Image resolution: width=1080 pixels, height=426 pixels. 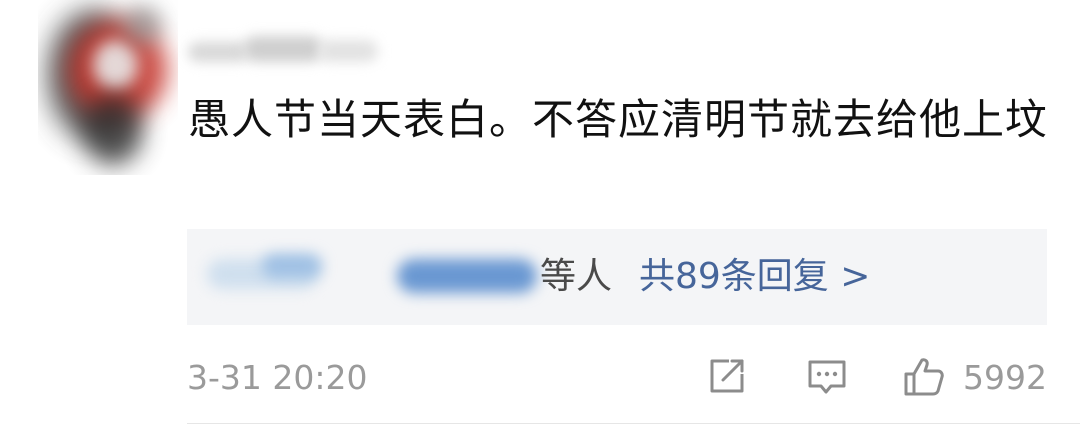 I want to click on reply-suffix: 等人, so click(x=576, y=276).